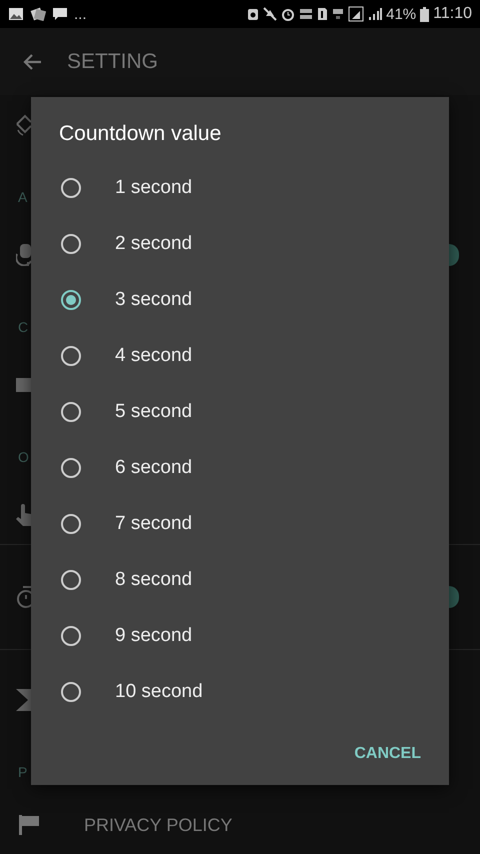  I want to click on option-label: 2 second, so click(153, 244).